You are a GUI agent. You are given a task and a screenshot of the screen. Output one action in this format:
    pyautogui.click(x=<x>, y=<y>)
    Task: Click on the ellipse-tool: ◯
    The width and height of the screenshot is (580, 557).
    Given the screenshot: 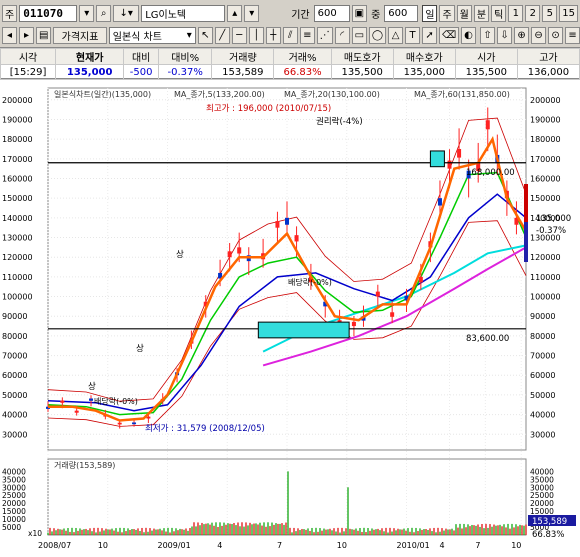 What is the action you would take?
    pyautogui.click(x=377, y=35)
    